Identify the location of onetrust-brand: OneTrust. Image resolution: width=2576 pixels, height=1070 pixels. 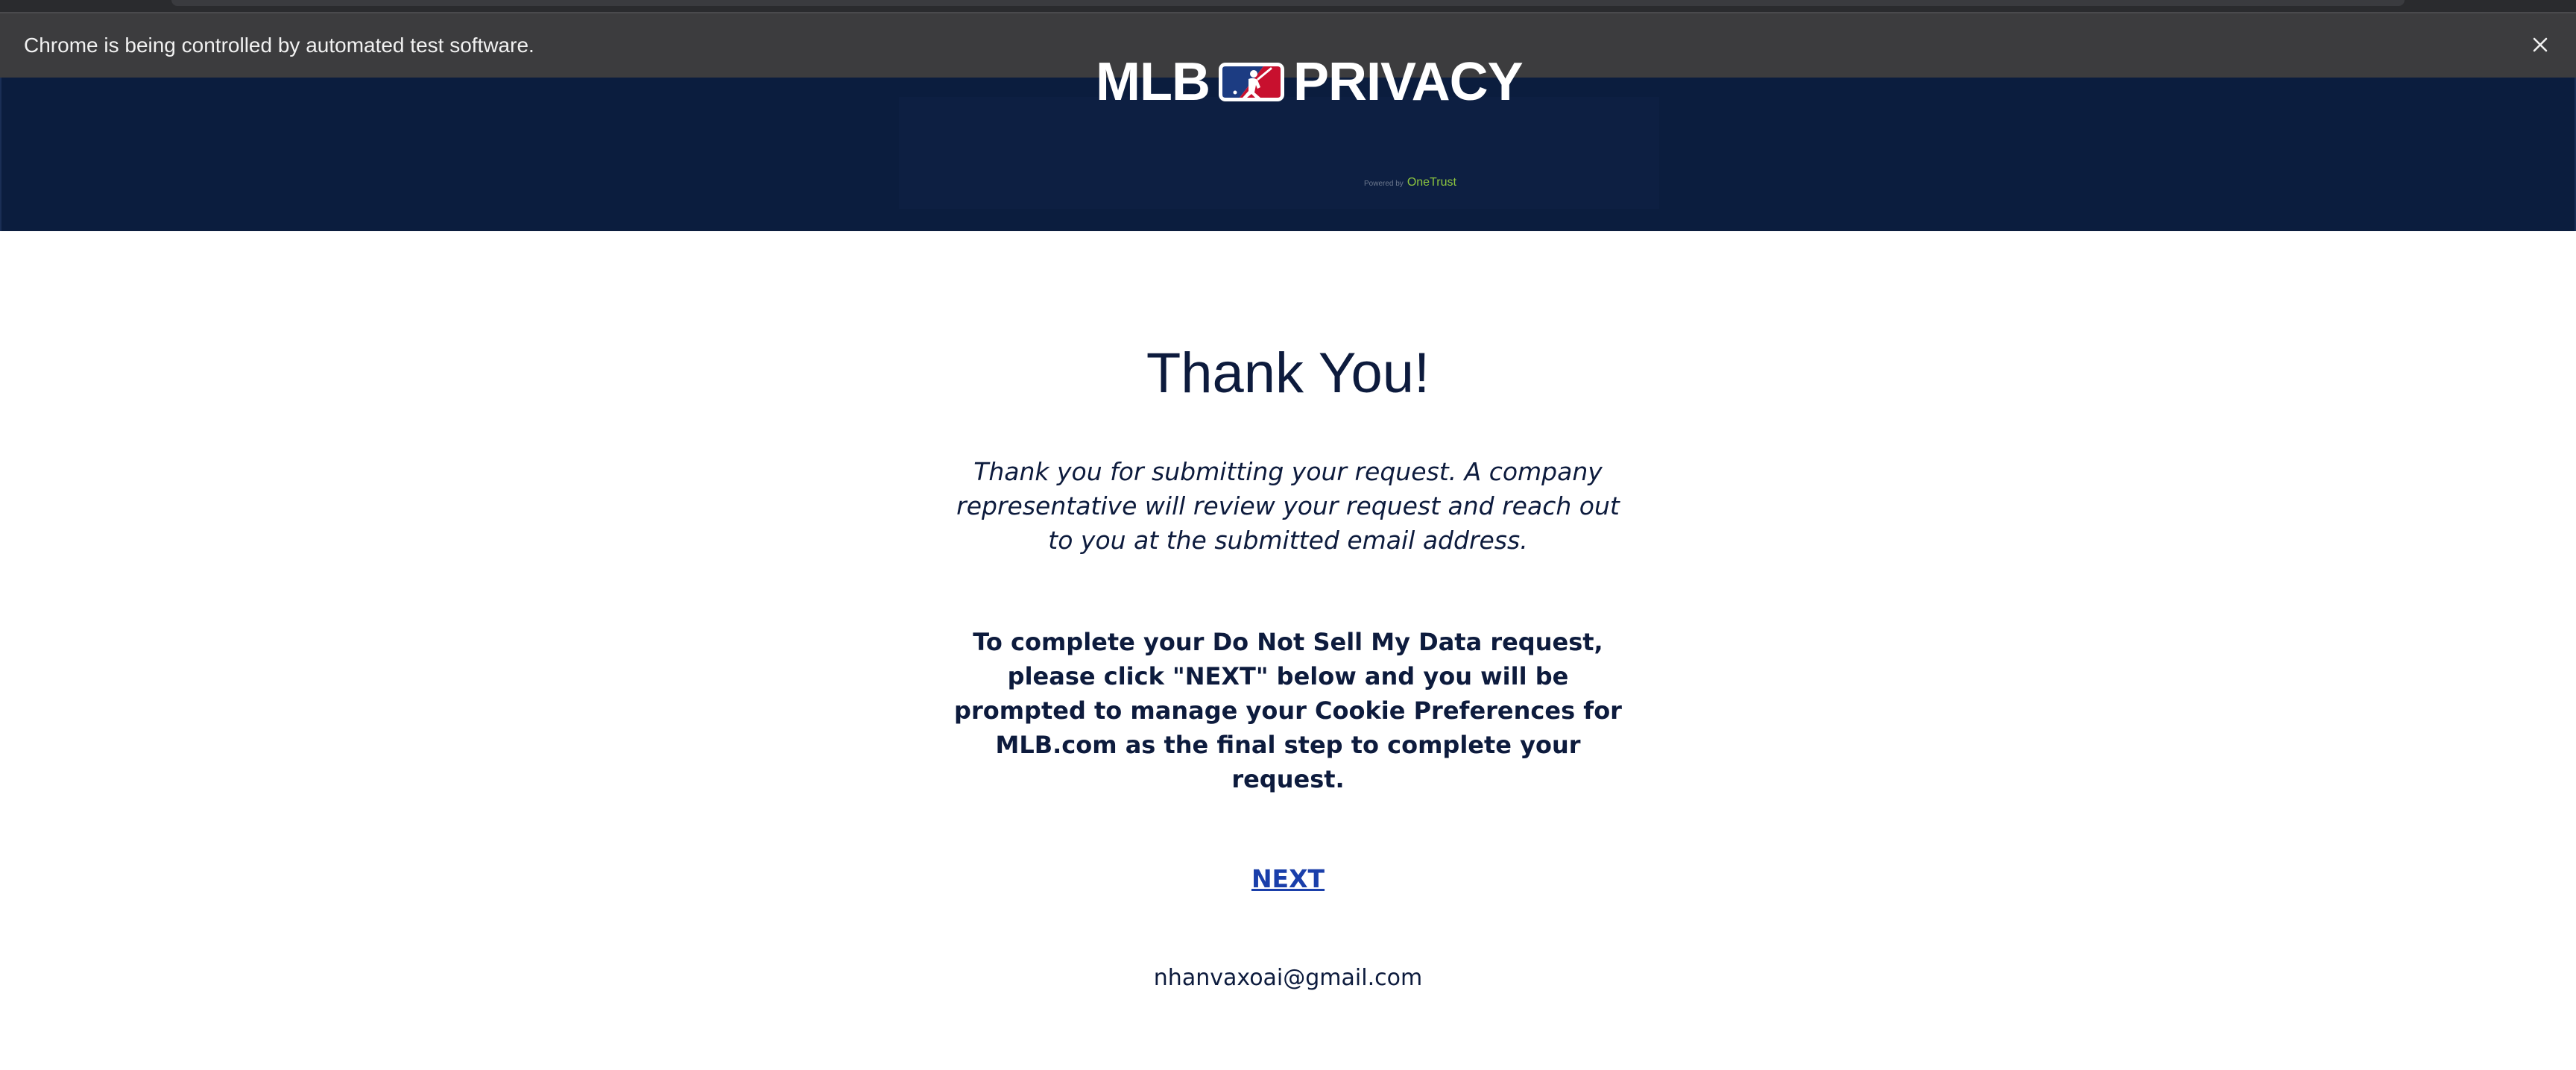
(1431, 182).